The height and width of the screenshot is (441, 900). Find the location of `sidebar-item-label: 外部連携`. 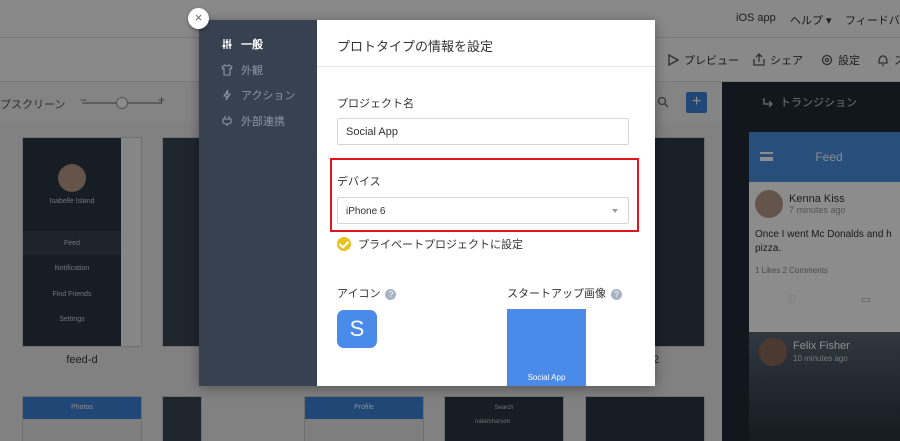

sidebar-item-label: 外部連携 is located at coordinates (263, 122).